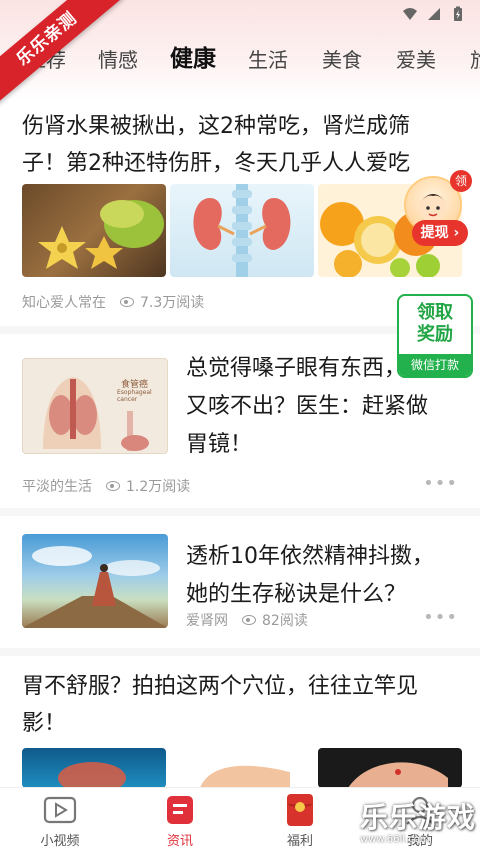 Image resolution: width=480 pixels, height=853 pixels. I want to click on nav-item-welfare: 福利, so click(300, 821).